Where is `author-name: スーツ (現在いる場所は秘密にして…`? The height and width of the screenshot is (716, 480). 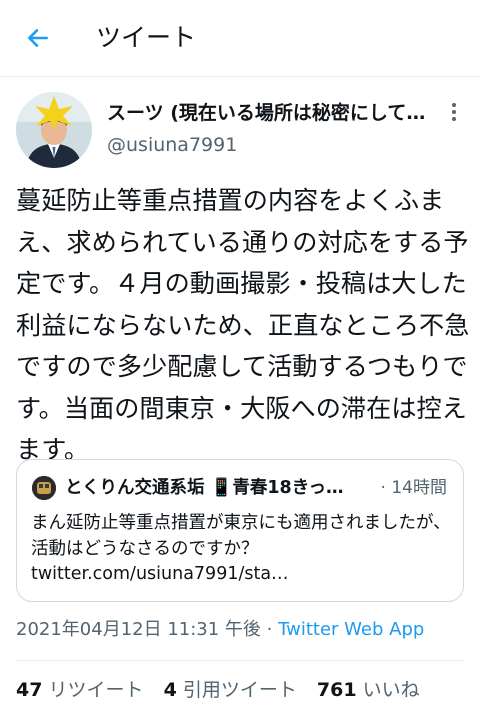
author-name: スーツ (現在いる場所は秘密にして… is located at coordinates (267, 113).